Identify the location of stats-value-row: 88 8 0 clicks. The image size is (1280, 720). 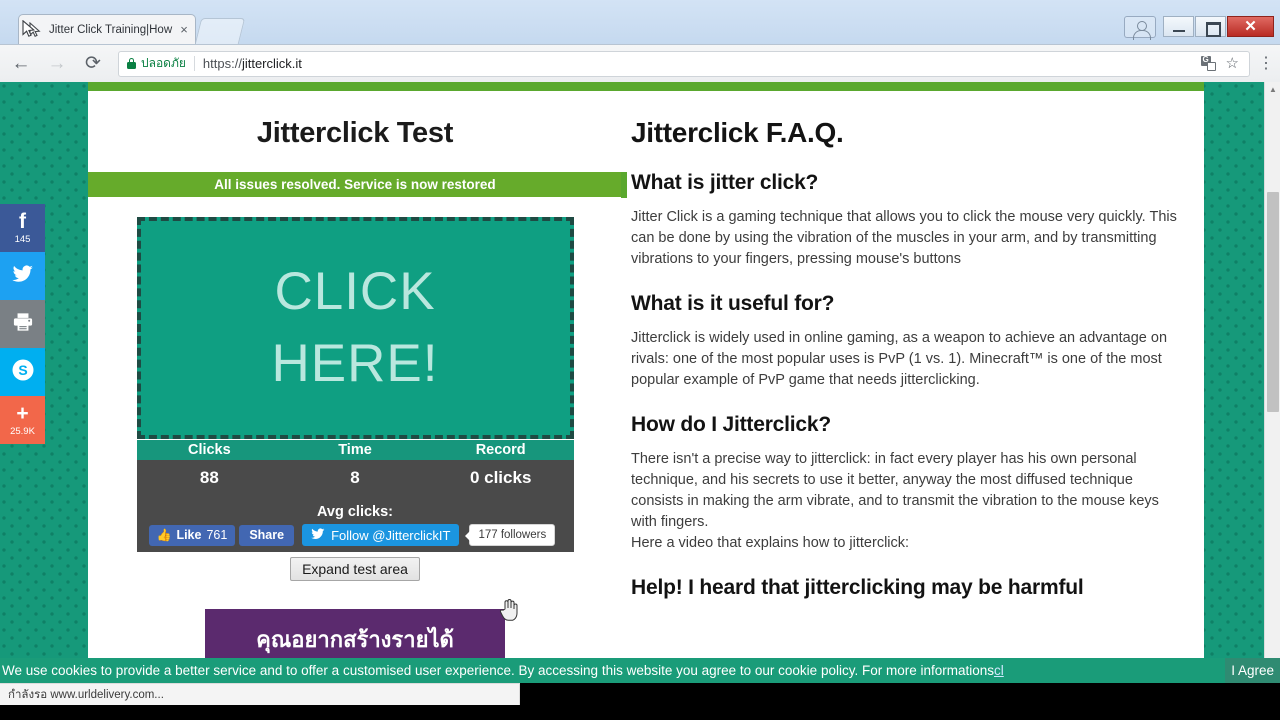
(355, 478).